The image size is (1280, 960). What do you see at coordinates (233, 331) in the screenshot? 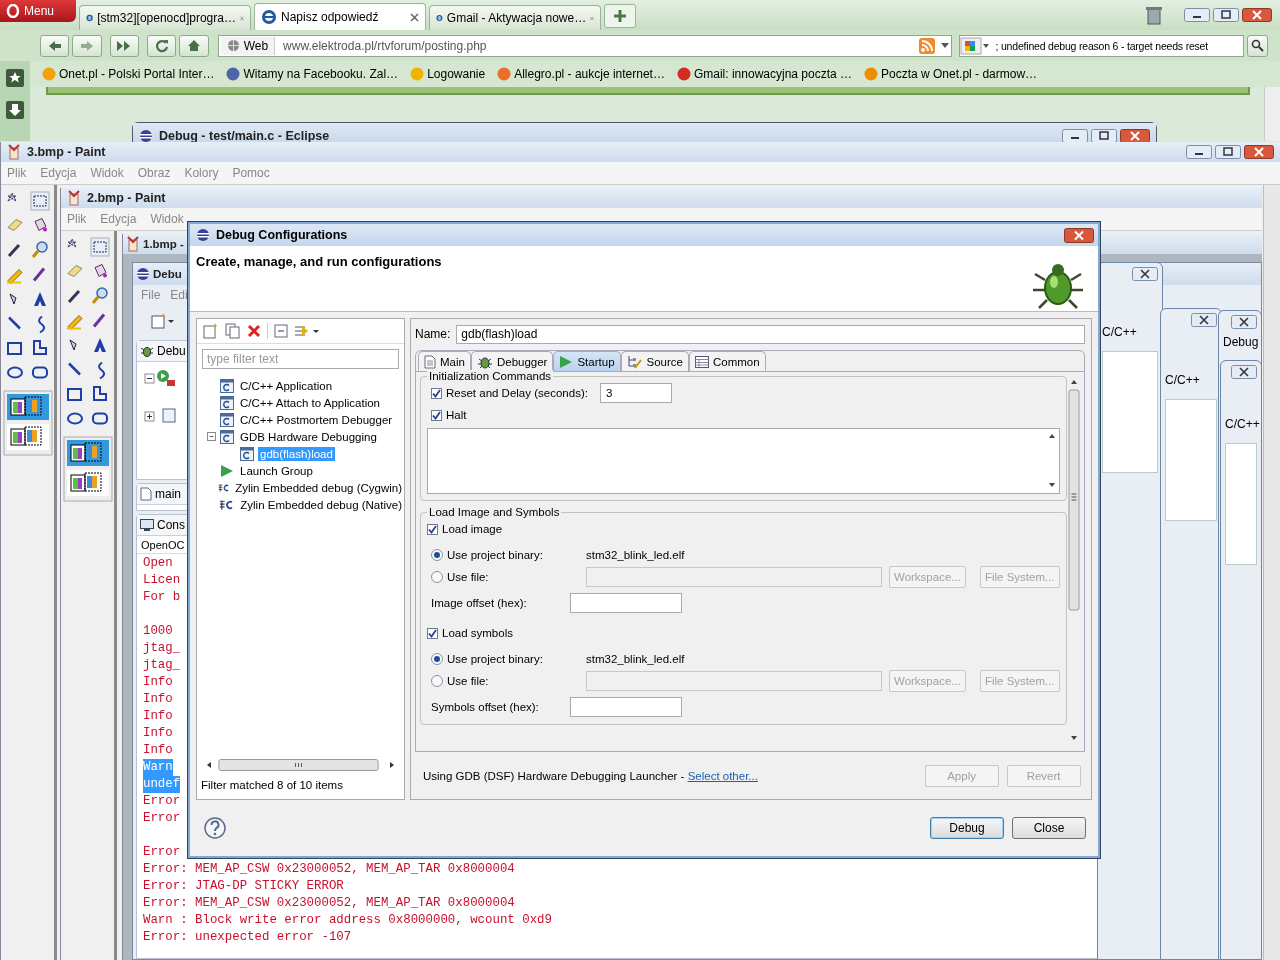
I see `duplicate-icon` at bounding box center [233, 331].